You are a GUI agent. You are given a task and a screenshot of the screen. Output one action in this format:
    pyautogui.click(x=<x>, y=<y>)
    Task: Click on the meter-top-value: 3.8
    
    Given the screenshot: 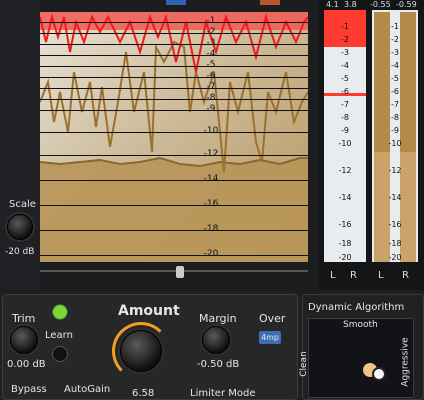 What is the action you would take?
    pyautogui.click(x=350, y=4)
    